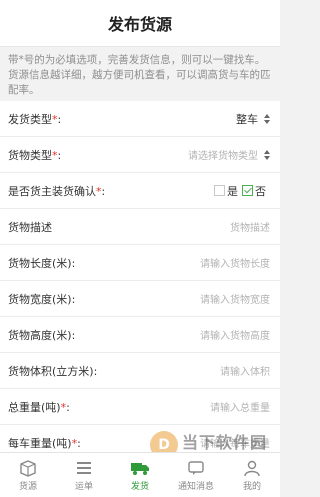 This screenshot has height=497, width=320. I want to click on tab-cargo-label: 货源, so click(27, 486).